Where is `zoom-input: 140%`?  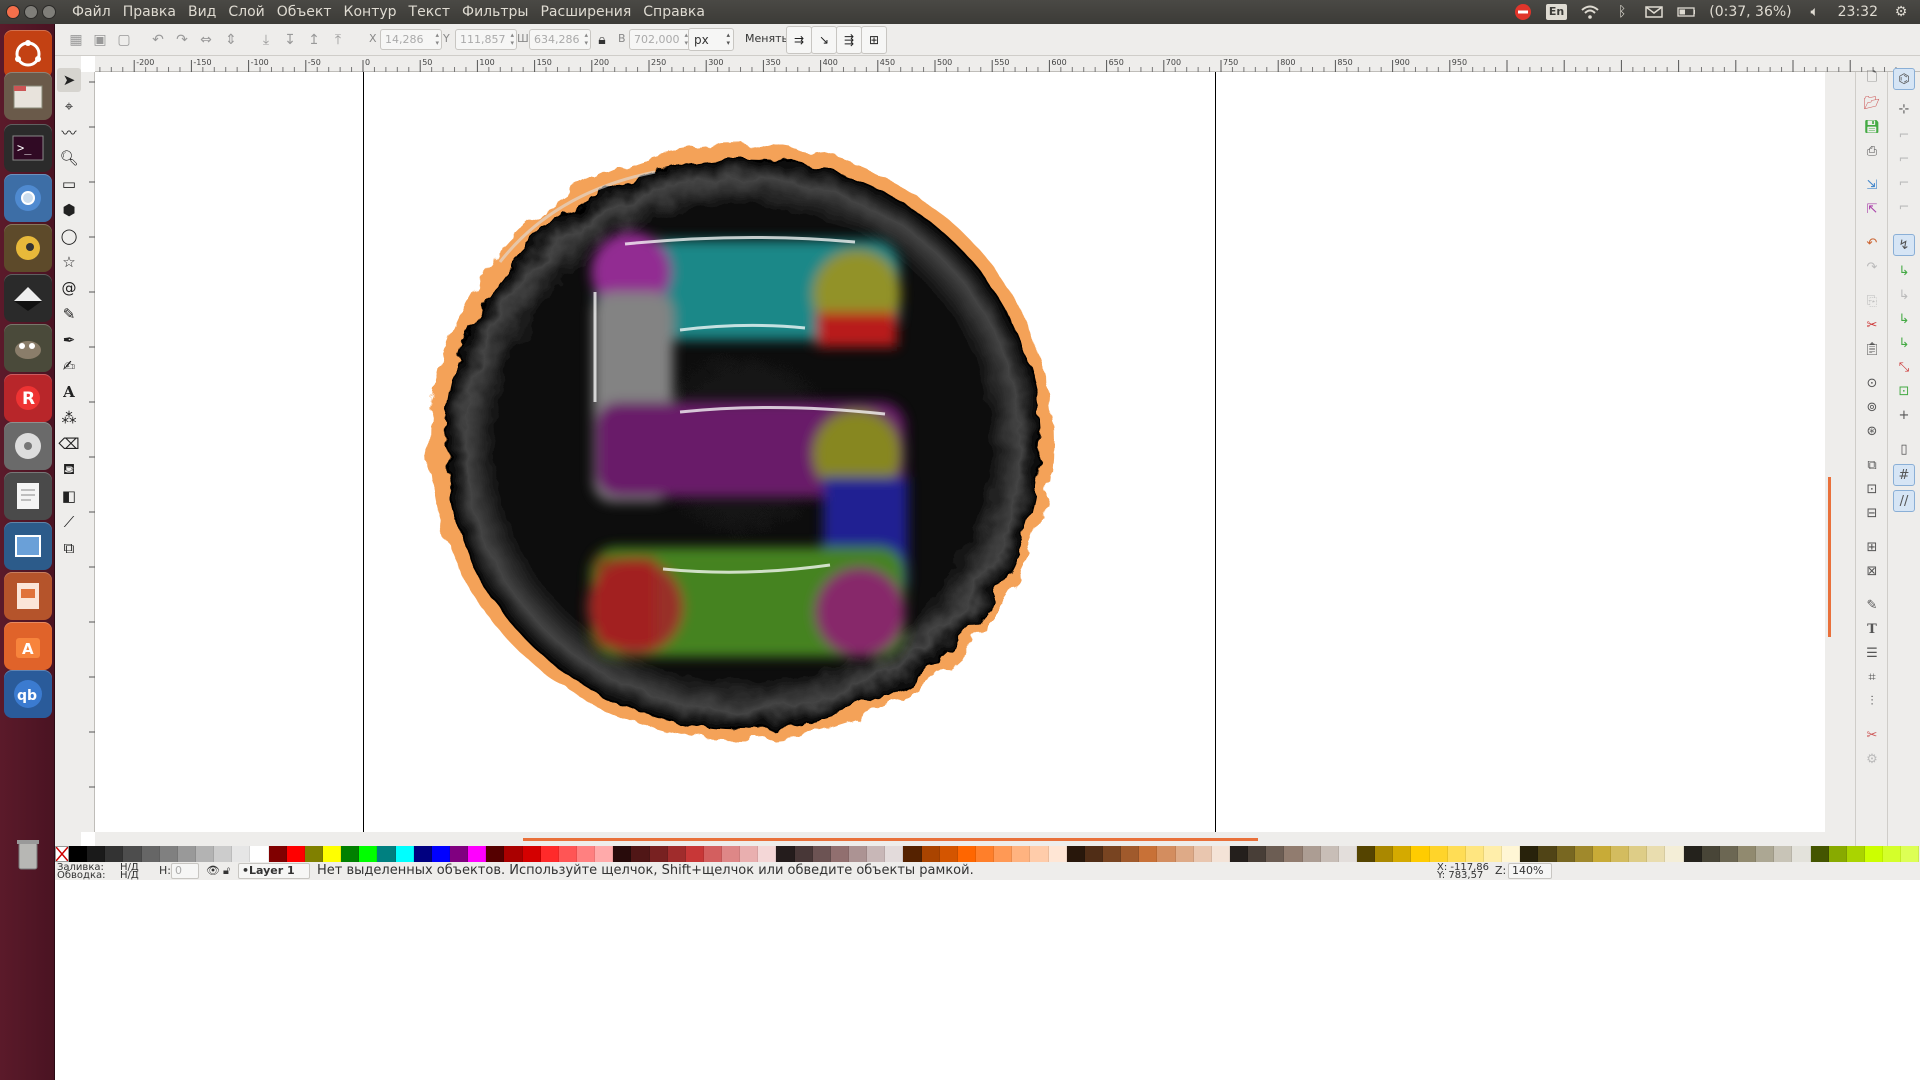 zoom-input: 140% is located at coordinates (1530, 871).